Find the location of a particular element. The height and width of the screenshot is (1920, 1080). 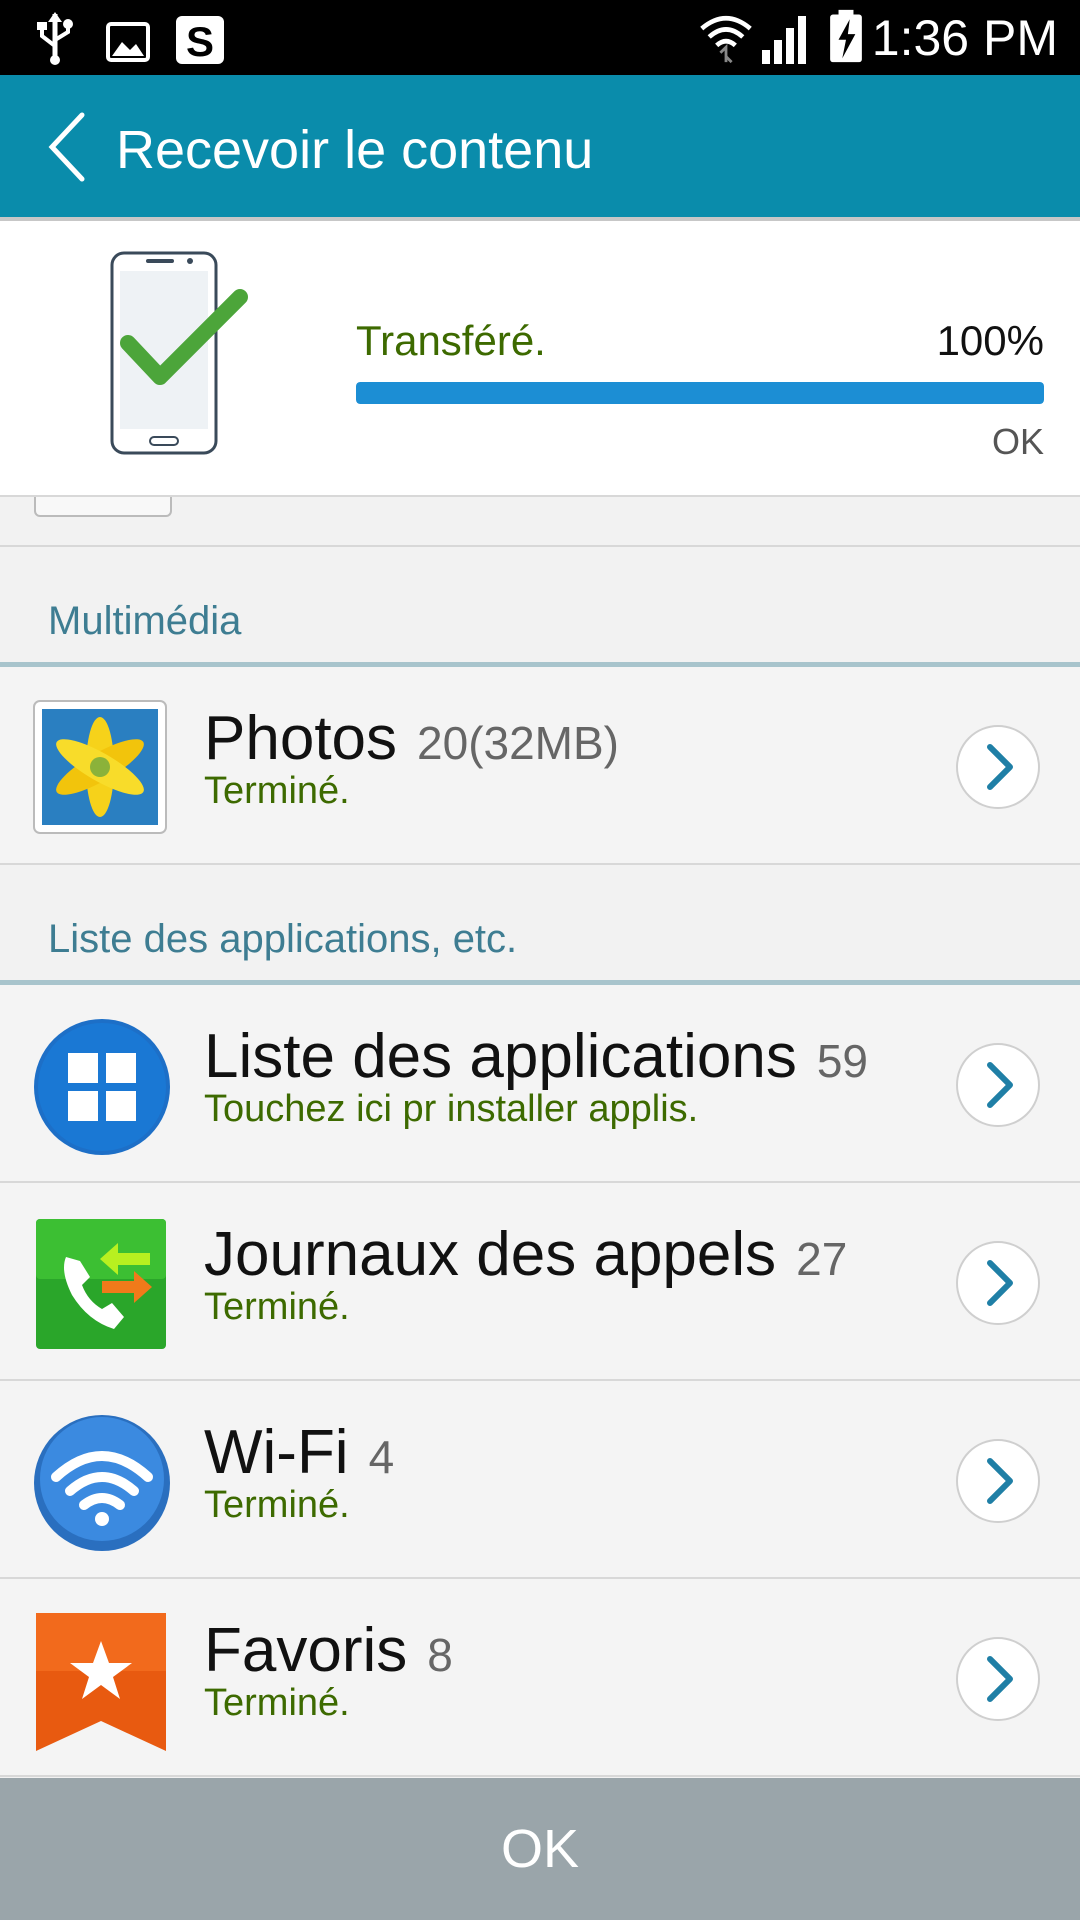

list-item-count: 4 is located at coordinates (381, 1457).